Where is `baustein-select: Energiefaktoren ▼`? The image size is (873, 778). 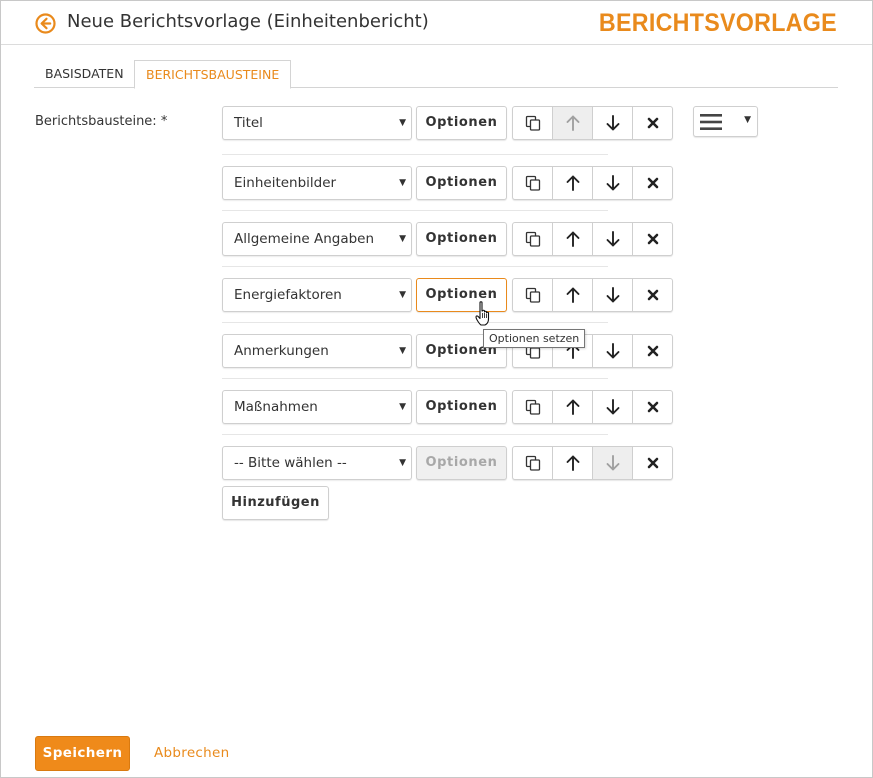
baustein-select: Energiefaktoren ▼ is located at coordinates (317, 295).